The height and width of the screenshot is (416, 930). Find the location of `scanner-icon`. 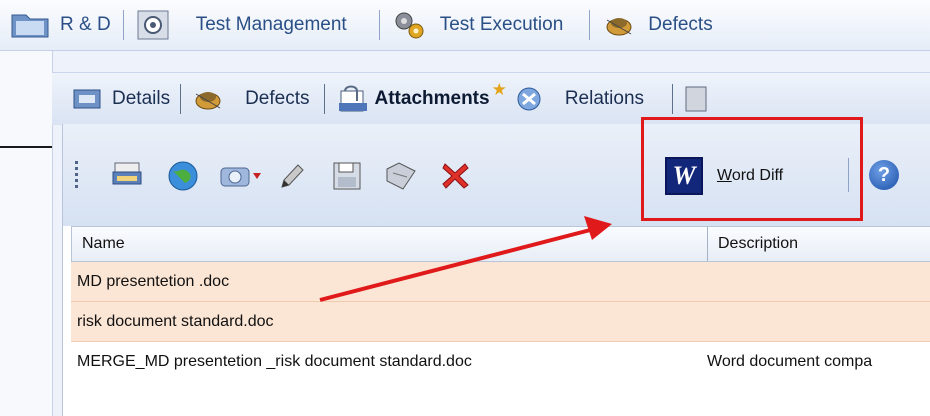

scanner-icon is located at coordinates (127, 173).